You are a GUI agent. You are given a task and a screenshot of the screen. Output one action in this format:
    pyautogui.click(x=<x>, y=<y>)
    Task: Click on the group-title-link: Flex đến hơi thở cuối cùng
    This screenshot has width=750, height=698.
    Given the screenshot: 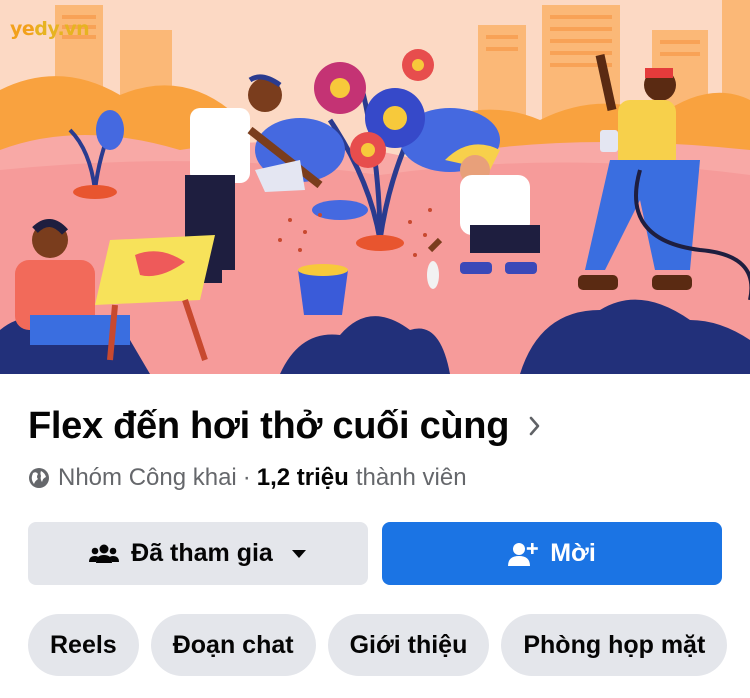 What is the action you would take?
    pyautogui.click(x=285, y=426)
    